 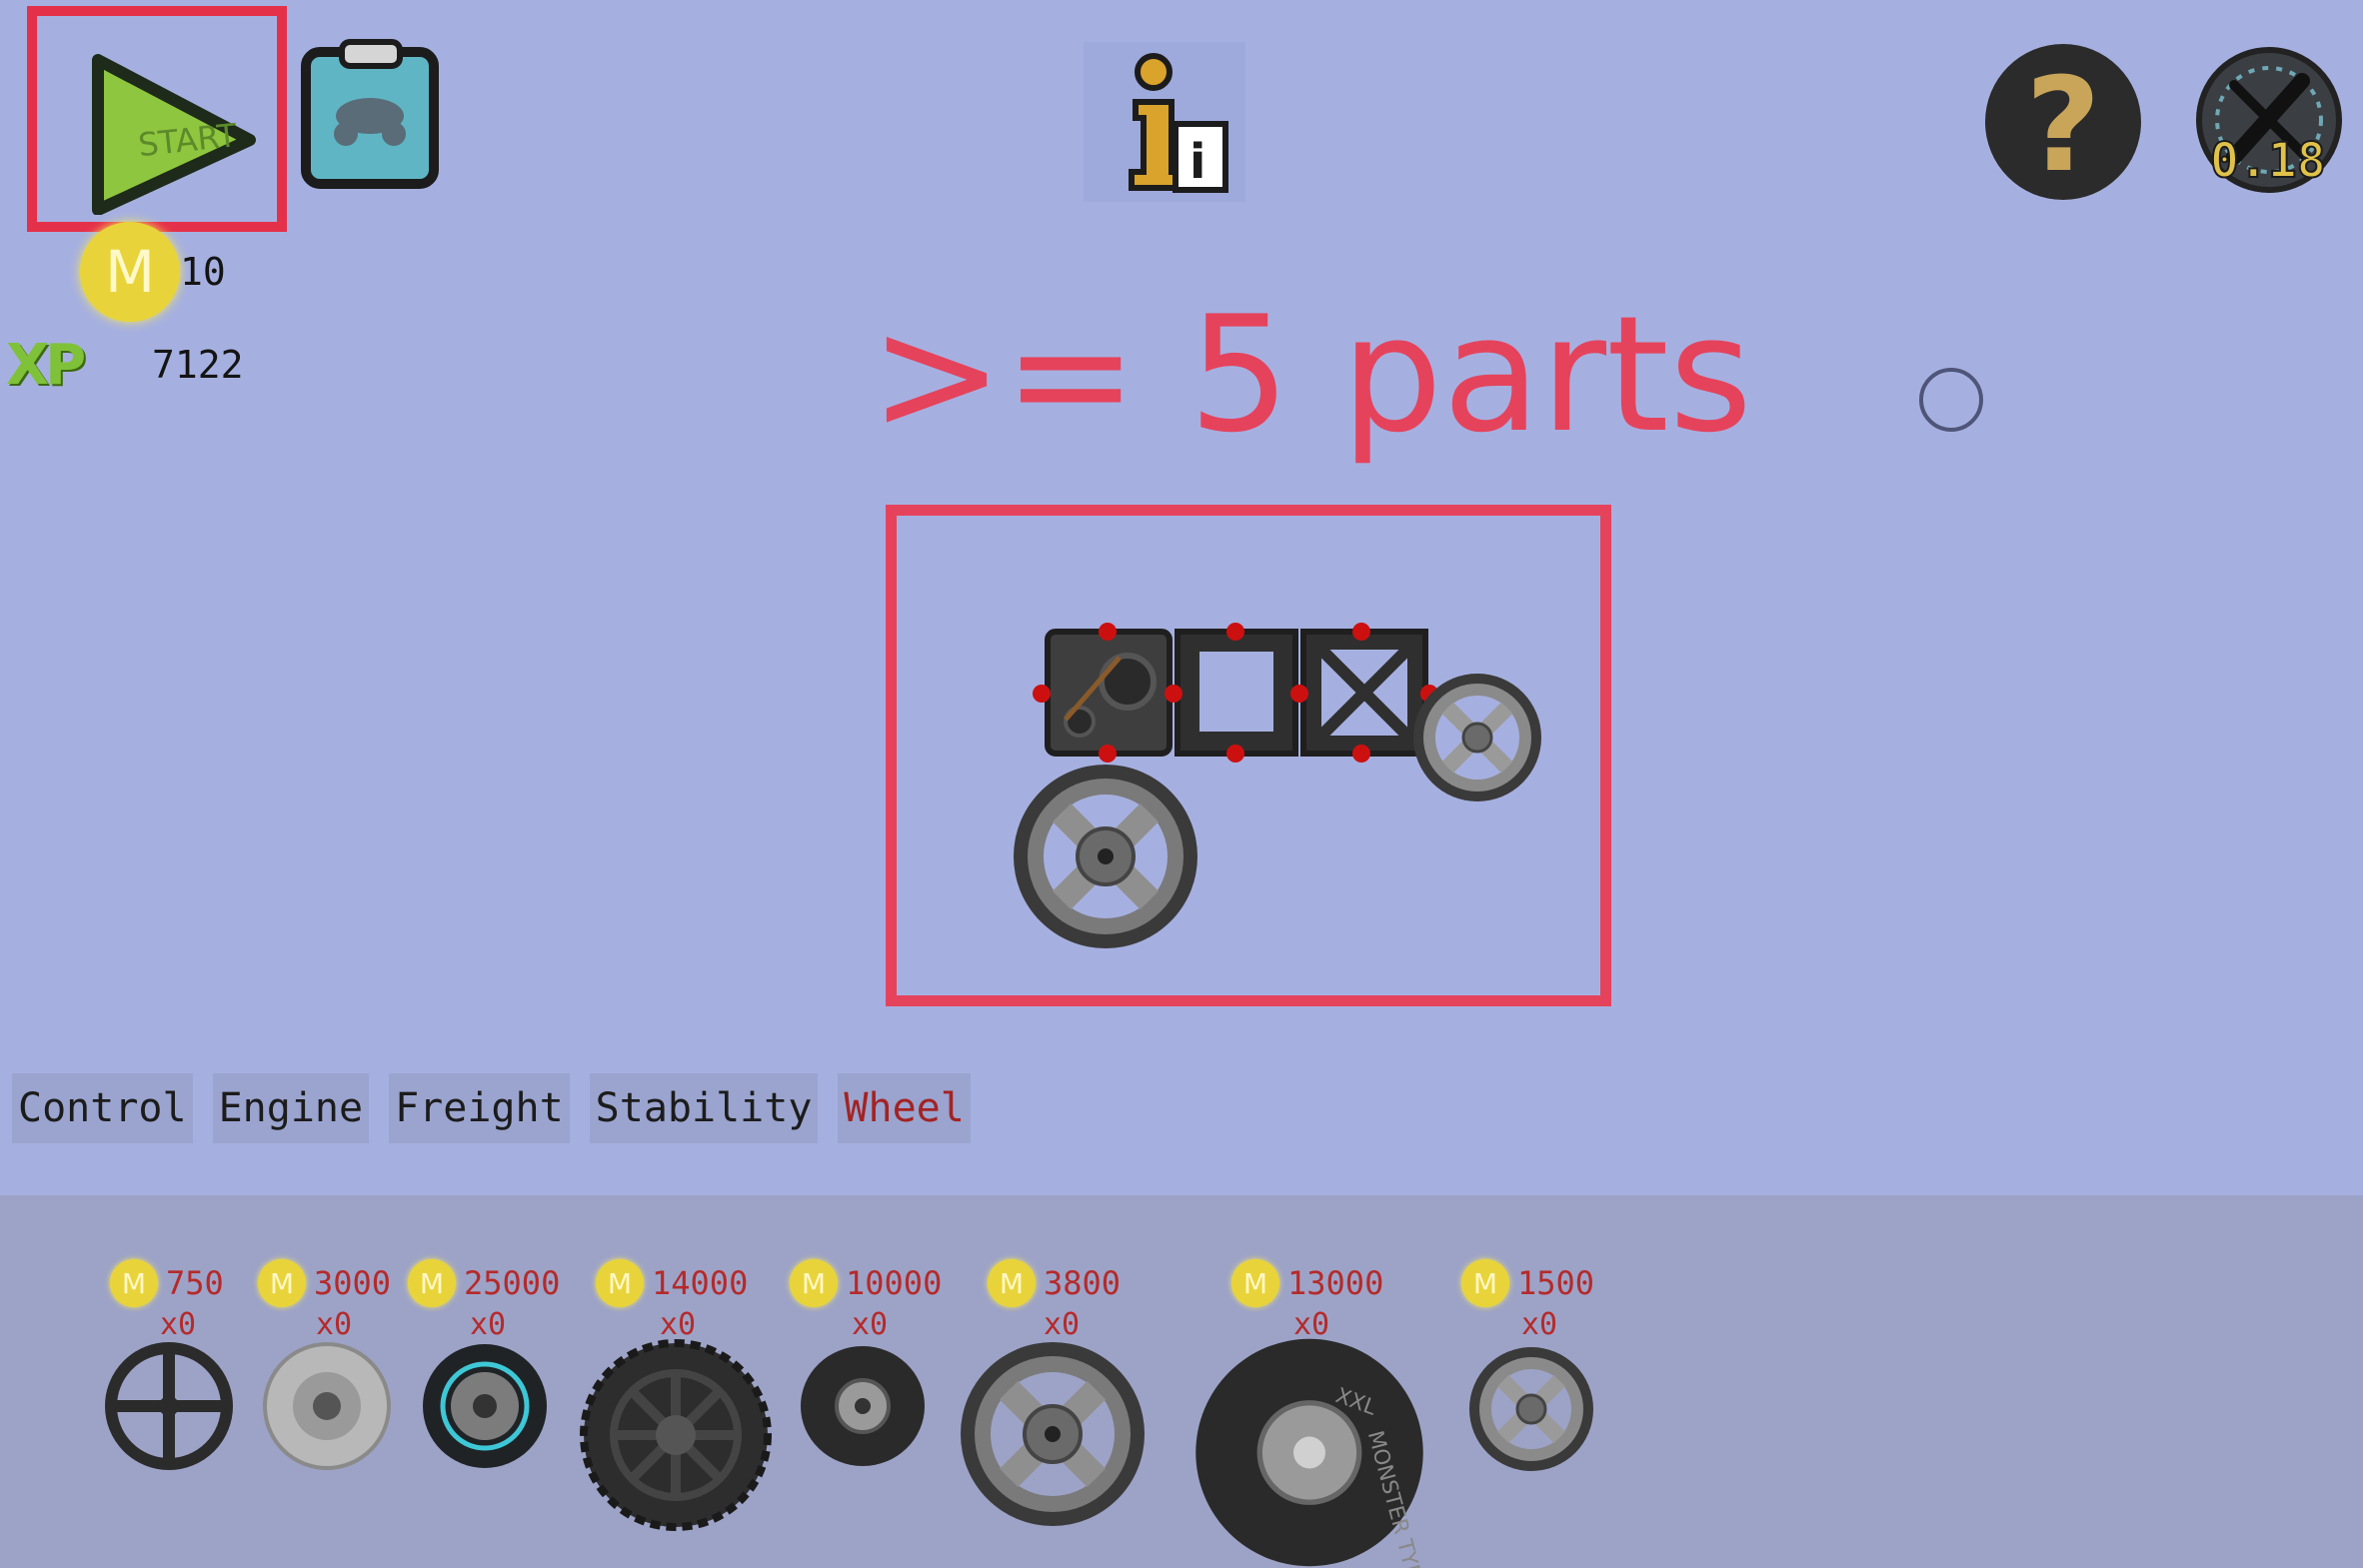 What do you see at coordinates (125, 365) in the screenshot?
I see `xp-balance: XP 7122` at bounding box center [125, 365].